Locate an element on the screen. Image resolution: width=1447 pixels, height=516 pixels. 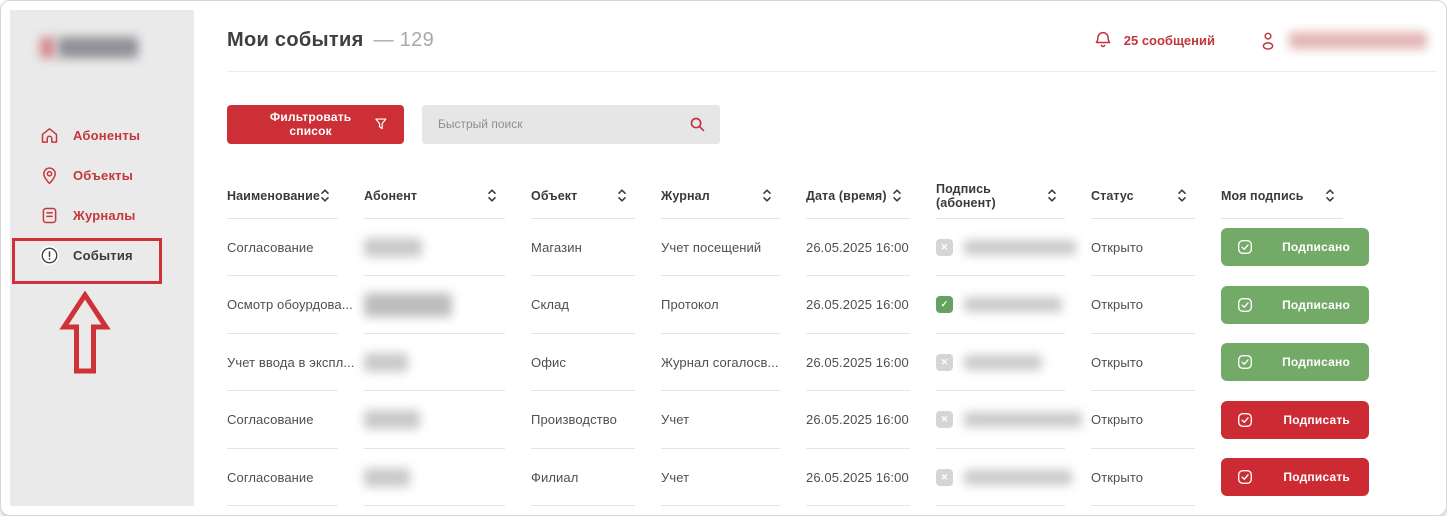
cell-journal: Учет посещений is located at coordinates (711, 247).